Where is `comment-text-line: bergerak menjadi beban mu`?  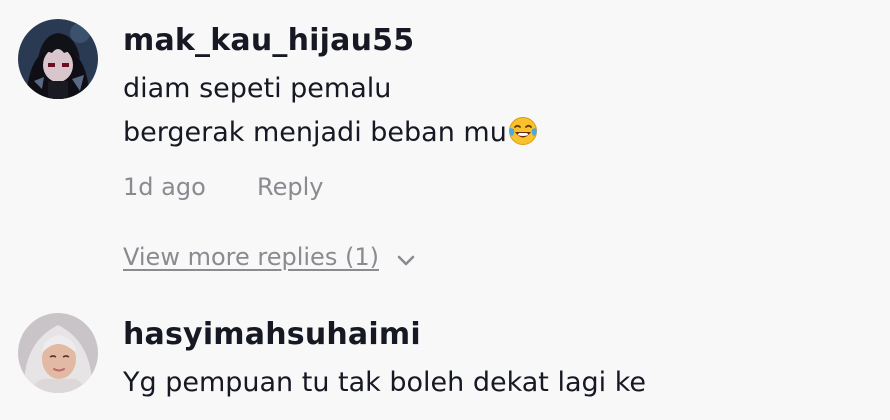
comment-text-line: bergerak menjadi beban mu is located at coordinates (330, 132).